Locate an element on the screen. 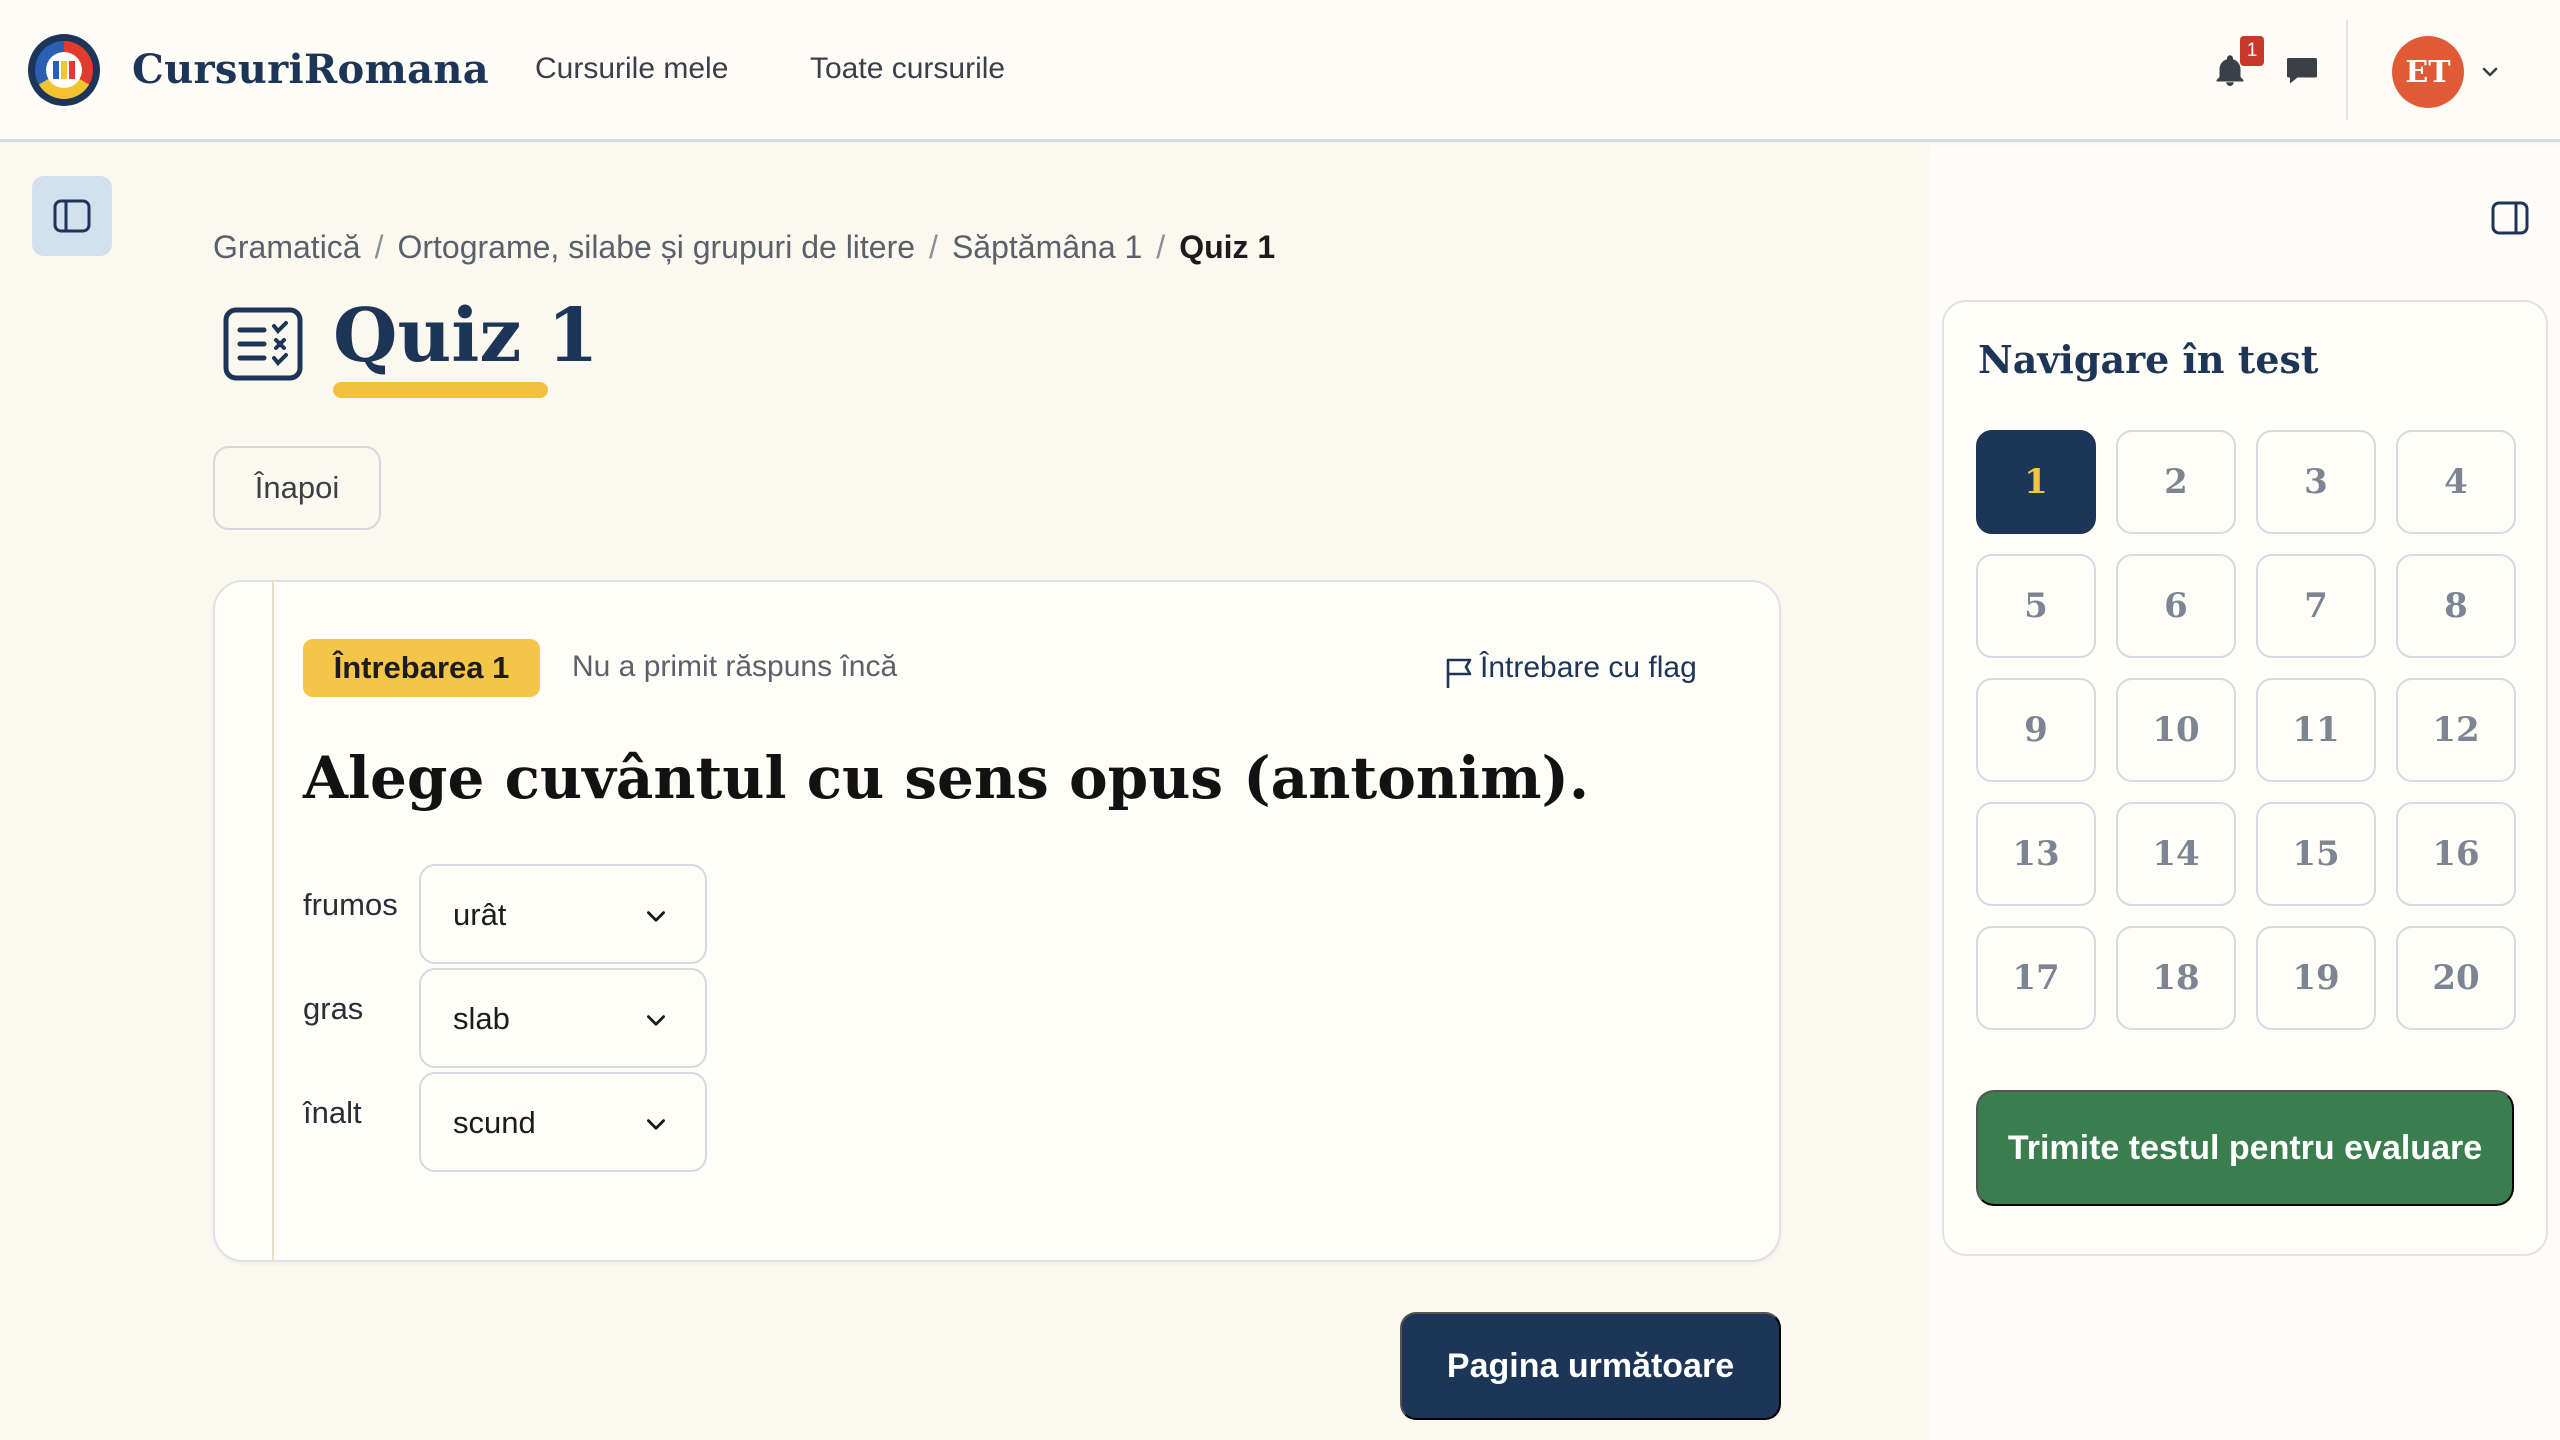 Image resolution: width=2560 pixels, height=1440 pixels. question-text: Alege cuvântul cu sens opus (antonim). is located at coordinates (946, 778).